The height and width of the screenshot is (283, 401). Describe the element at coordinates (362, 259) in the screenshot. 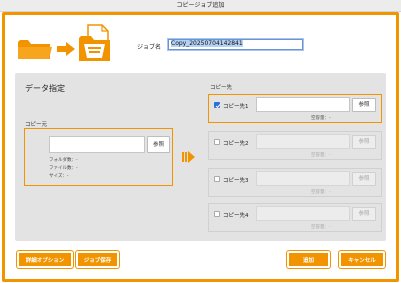

I see `cancel-button: キャンセル` at that location.